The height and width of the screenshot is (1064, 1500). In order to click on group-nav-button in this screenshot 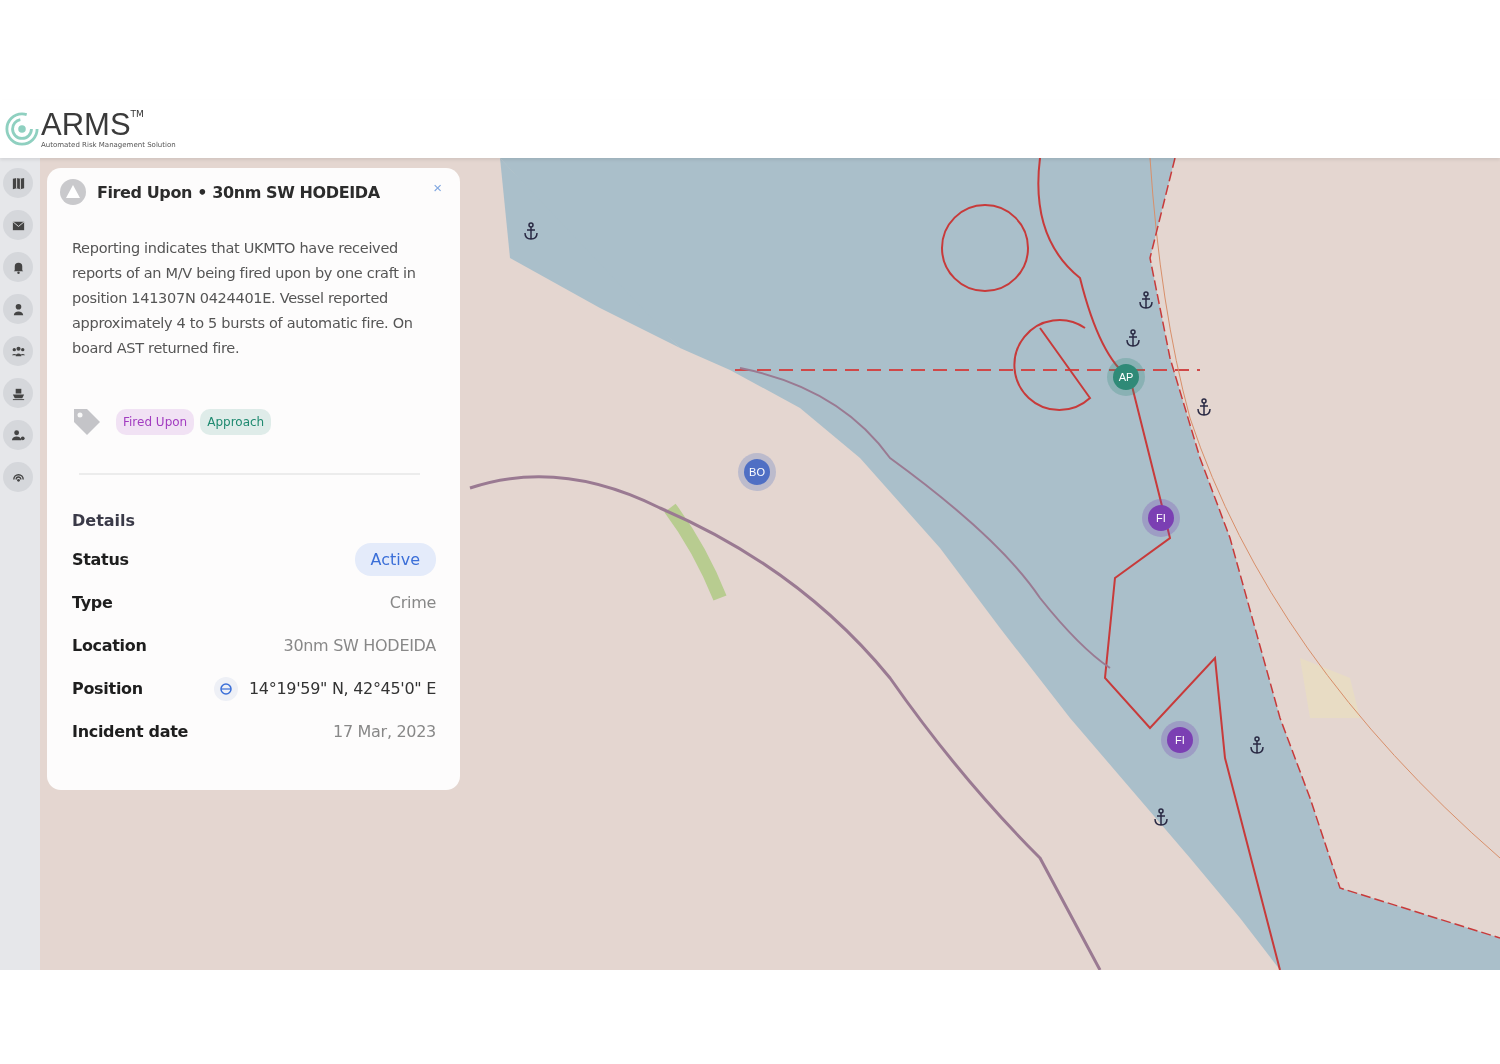, I will do `click(18, 351)`.